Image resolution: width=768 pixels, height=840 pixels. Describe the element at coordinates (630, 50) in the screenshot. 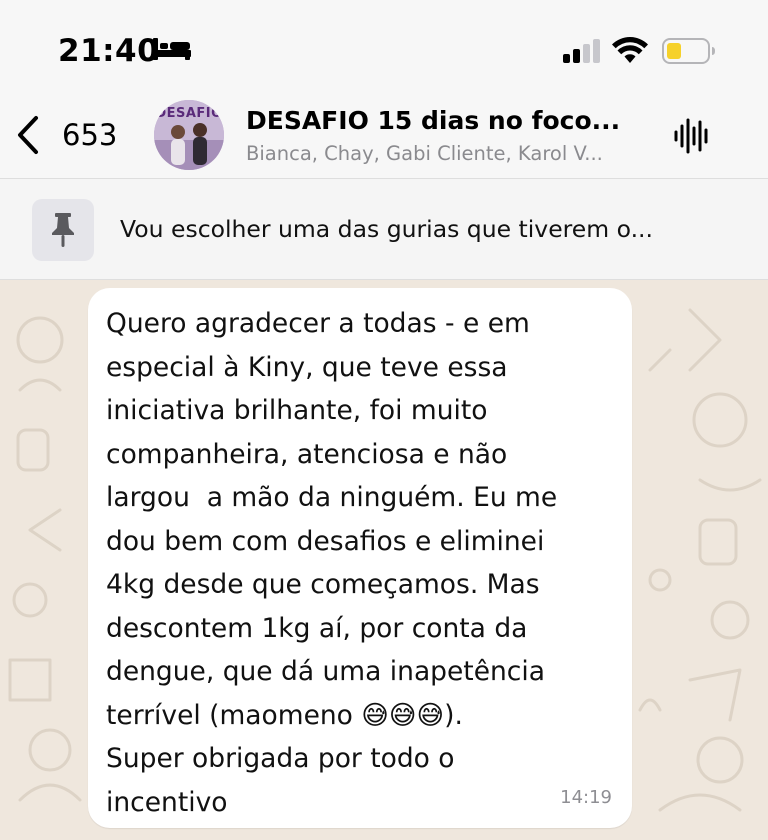

I see `wifi-icon` at that location.